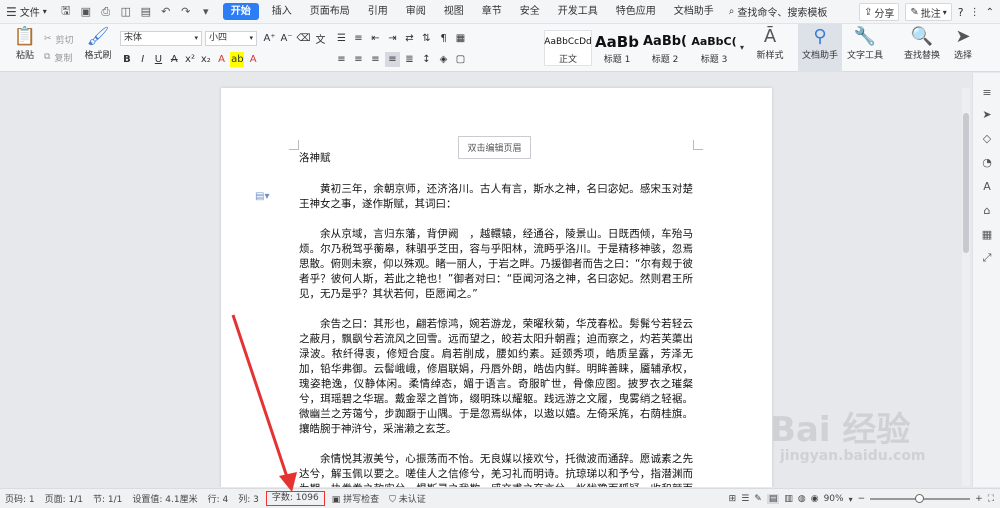 This screenshot has width=1000, height=508. What do you see at coordinates (375, 59) in the screenshot?
I see `align-right-icon: ≡` at bounding box center [375, 59].